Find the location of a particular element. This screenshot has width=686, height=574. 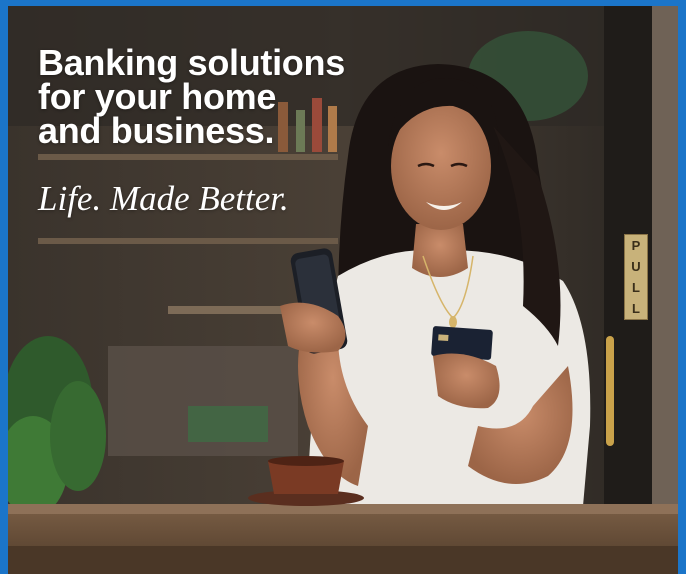

tagline: Life. Made Better. is located at coordinates (163, 198).